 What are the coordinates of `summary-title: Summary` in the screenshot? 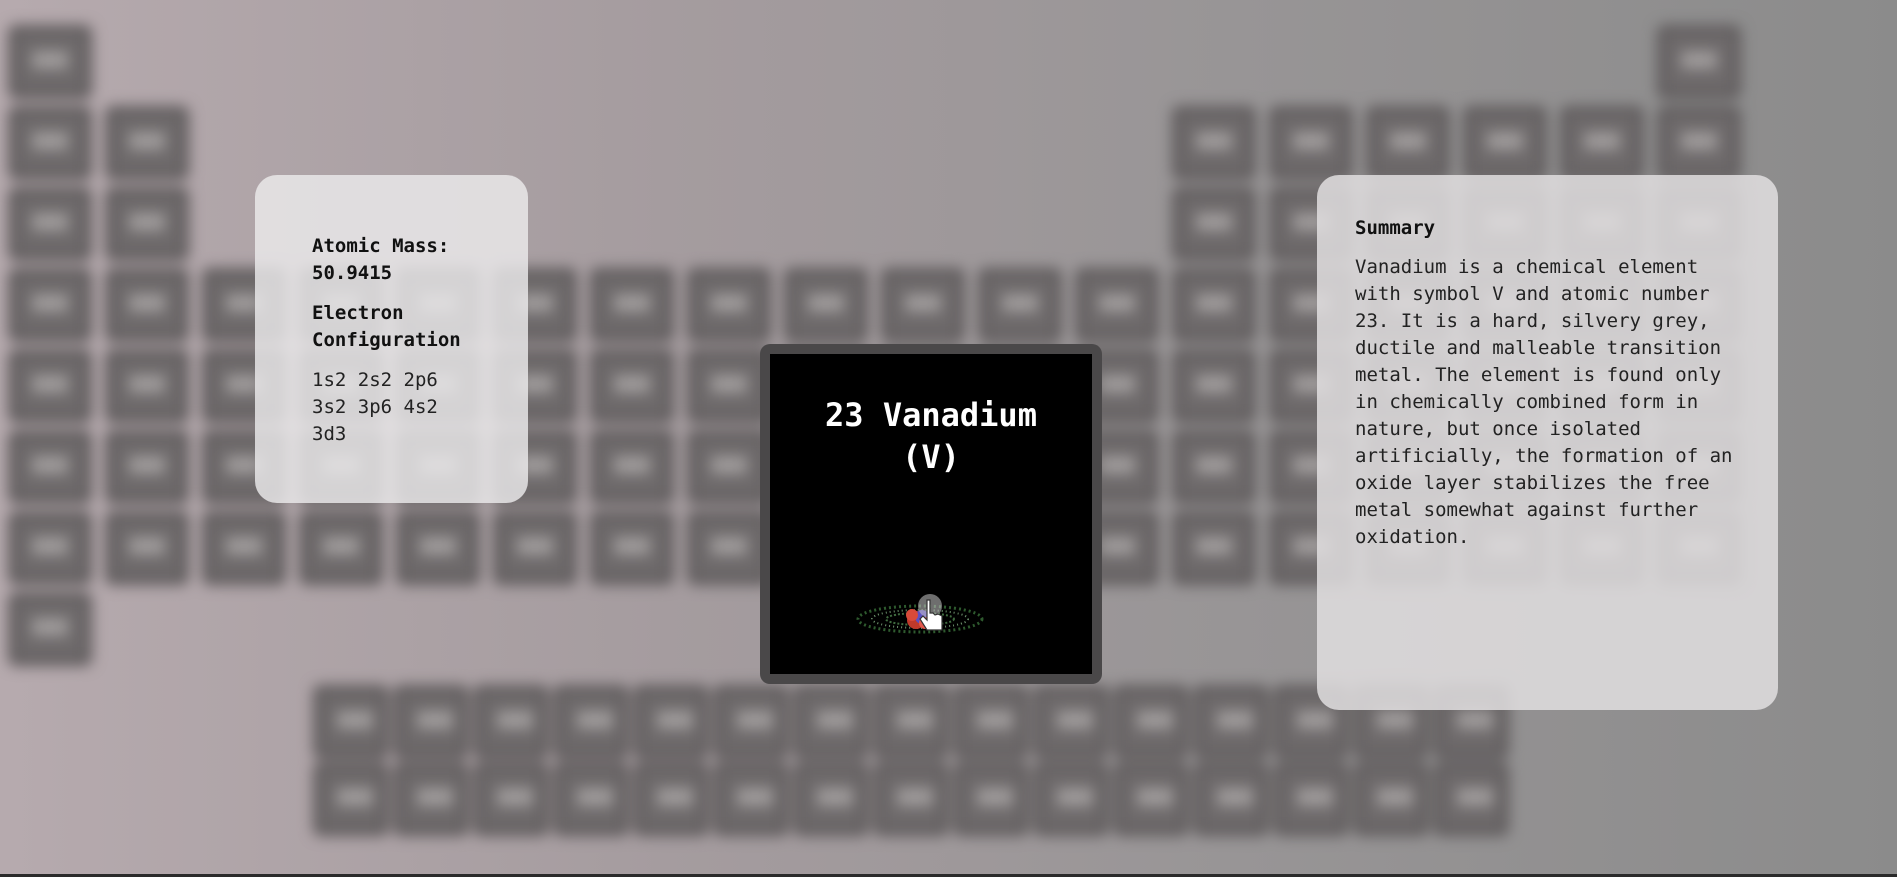 It's located at (1395, 228).